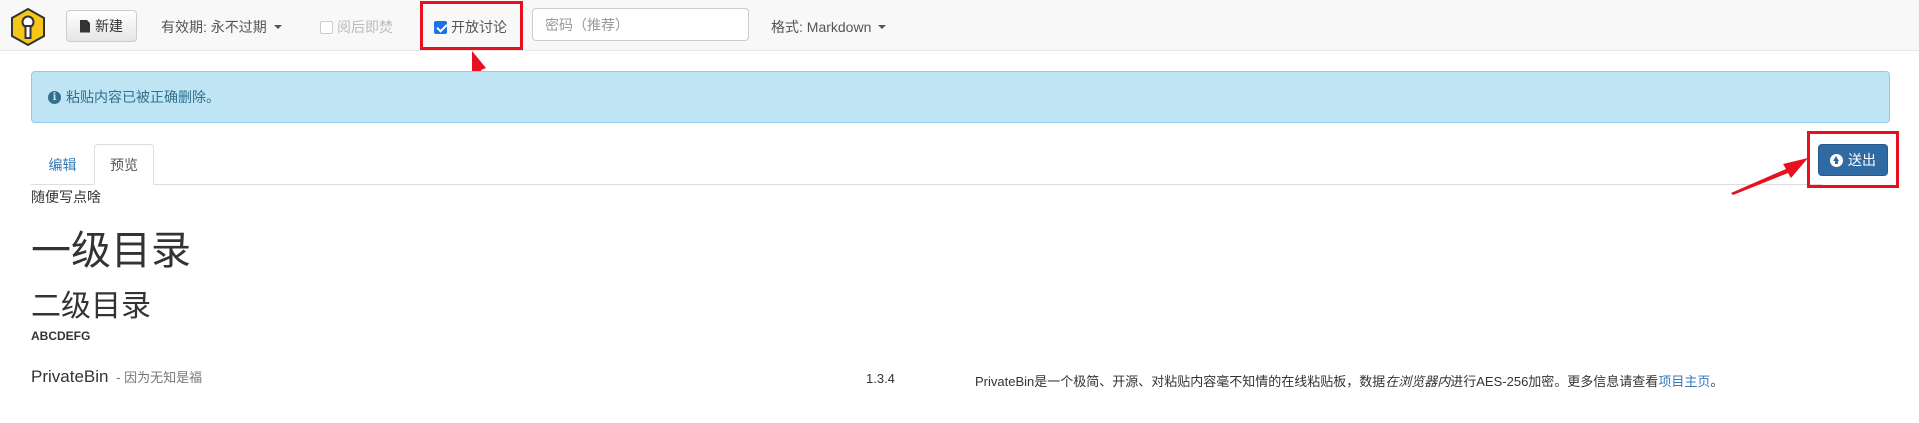 The width and height of the screenshot is (1919, 423). Describe the element at coordinates (1180, 381) in the screenshot. I see `footer-info-text: PrivateBin是一个极简、开源、对粘贴内容毫不知情的在线粘贴板，数据` at that location.